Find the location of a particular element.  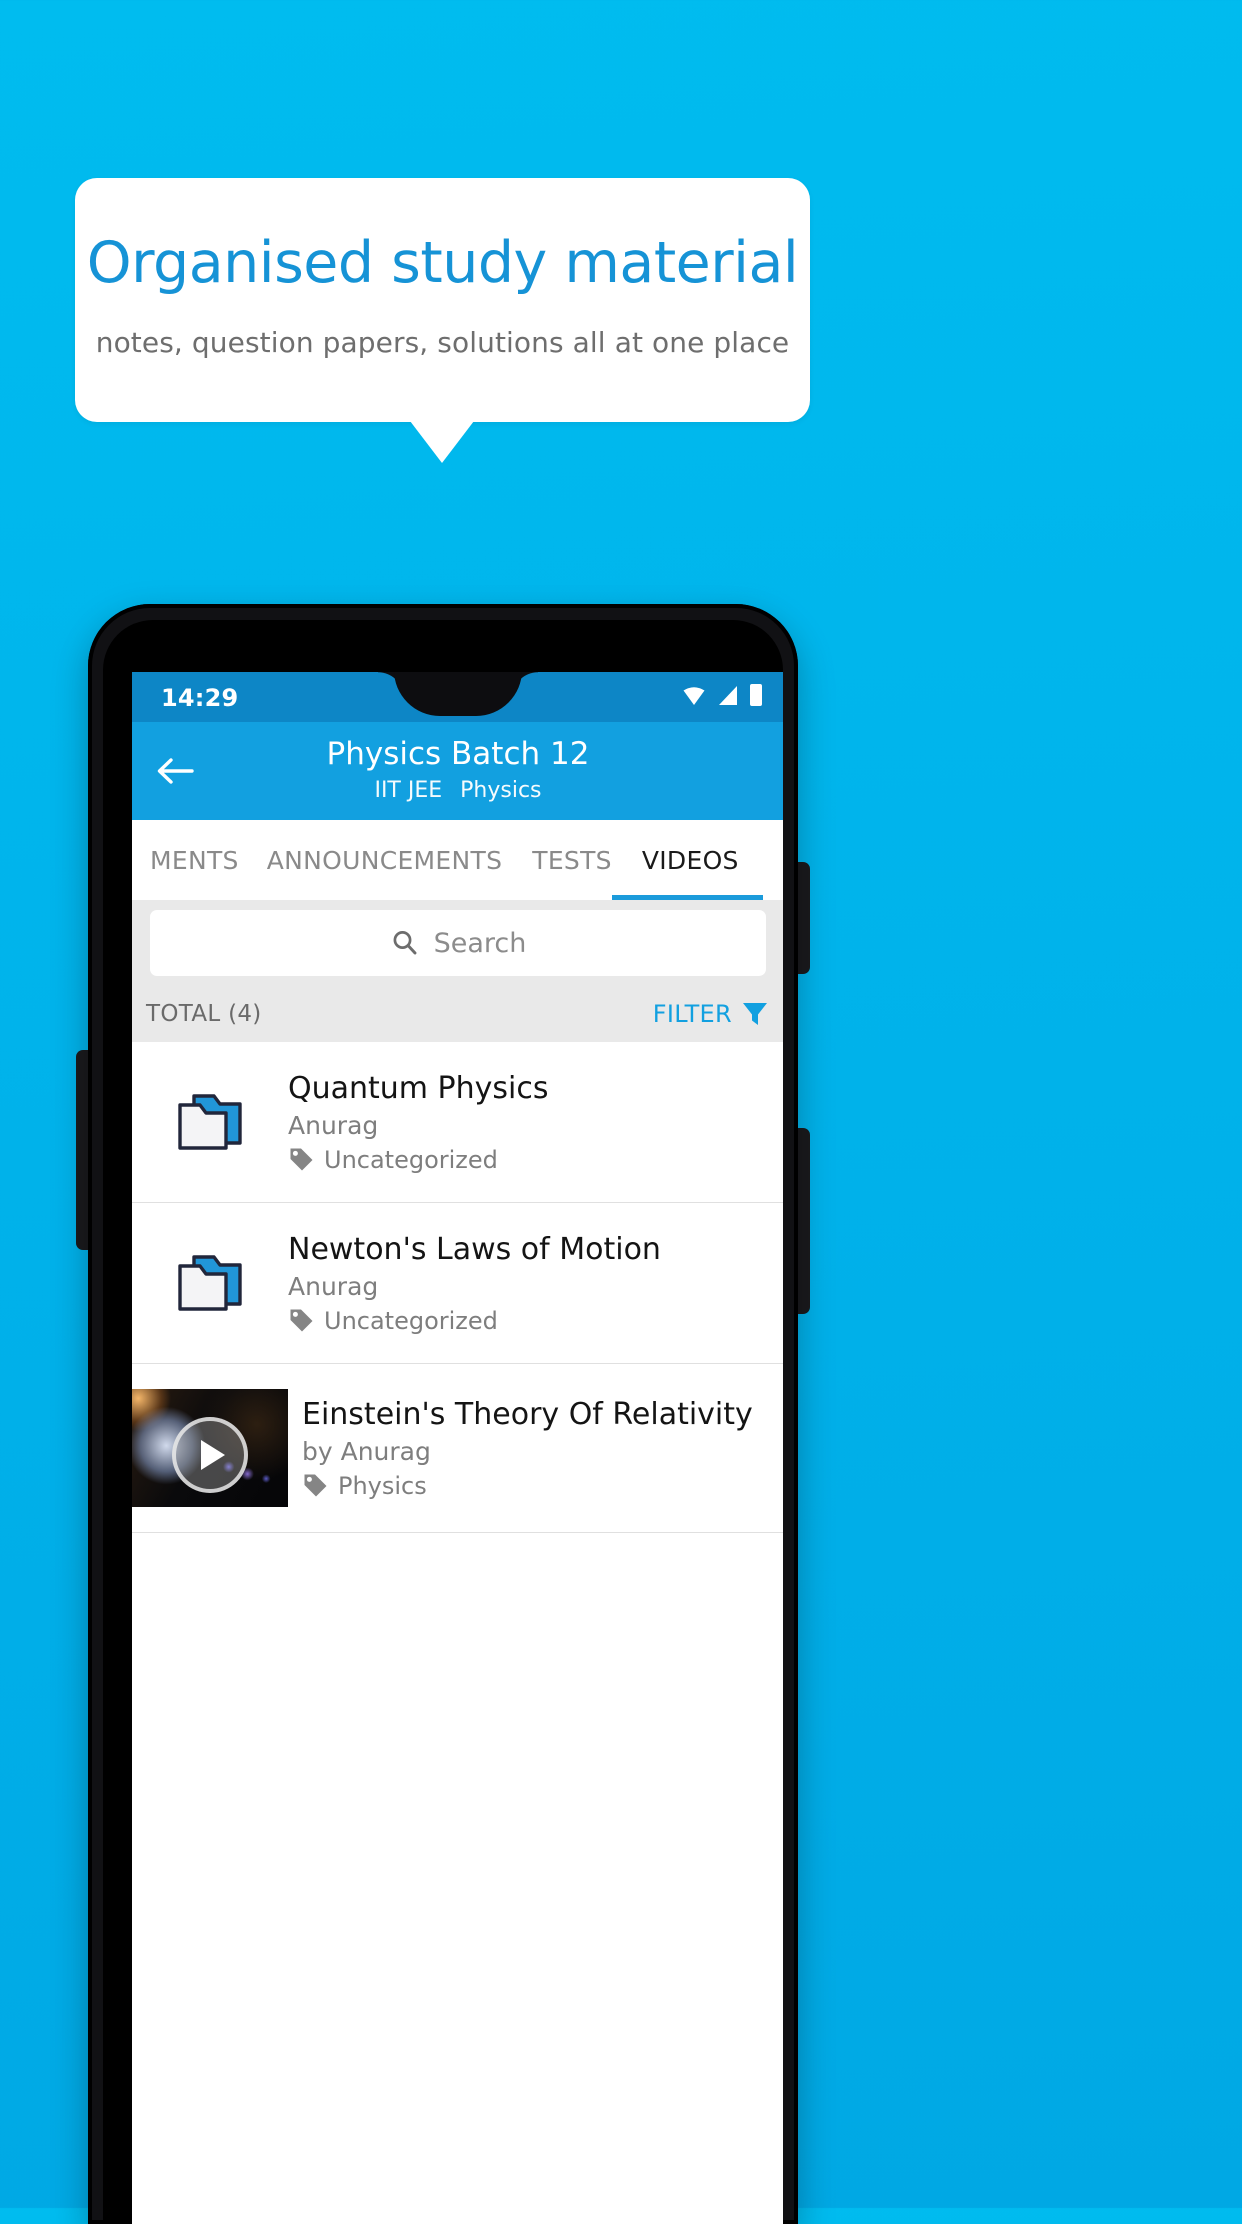

subtitle-subject: Physics is located at coordinates (501, 790).